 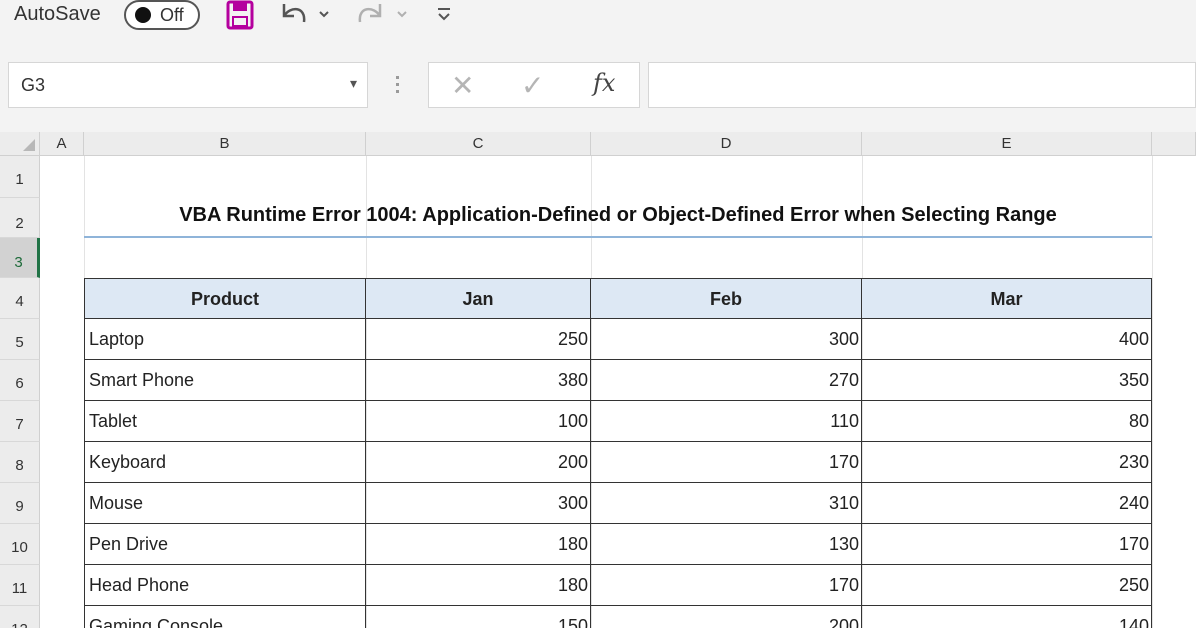 What do you see at coordinates (618, 237) in the screenshot?
I see `title-underline` at bounding box center [618, 237].